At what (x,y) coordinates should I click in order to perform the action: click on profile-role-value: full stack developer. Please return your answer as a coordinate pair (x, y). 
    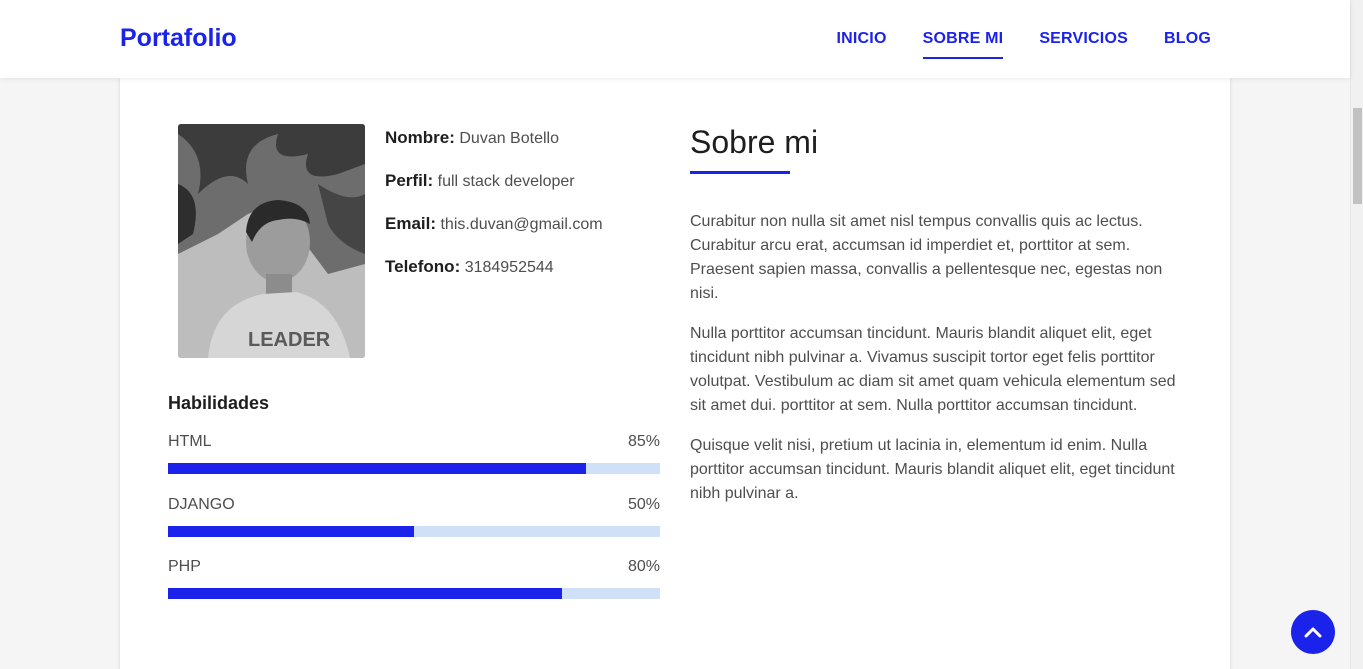
    Looking at the image, I should click on (506, 181).